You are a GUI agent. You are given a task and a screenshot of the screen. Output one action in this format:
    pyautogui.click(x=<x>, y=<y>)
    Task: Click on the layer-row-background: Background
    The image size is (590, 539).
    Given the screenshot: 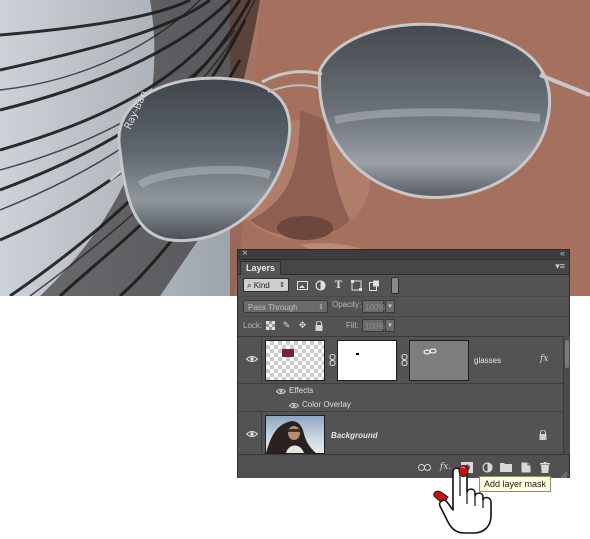 What is the action you would take?
    pyautogui.click(x=400, y=433)
    